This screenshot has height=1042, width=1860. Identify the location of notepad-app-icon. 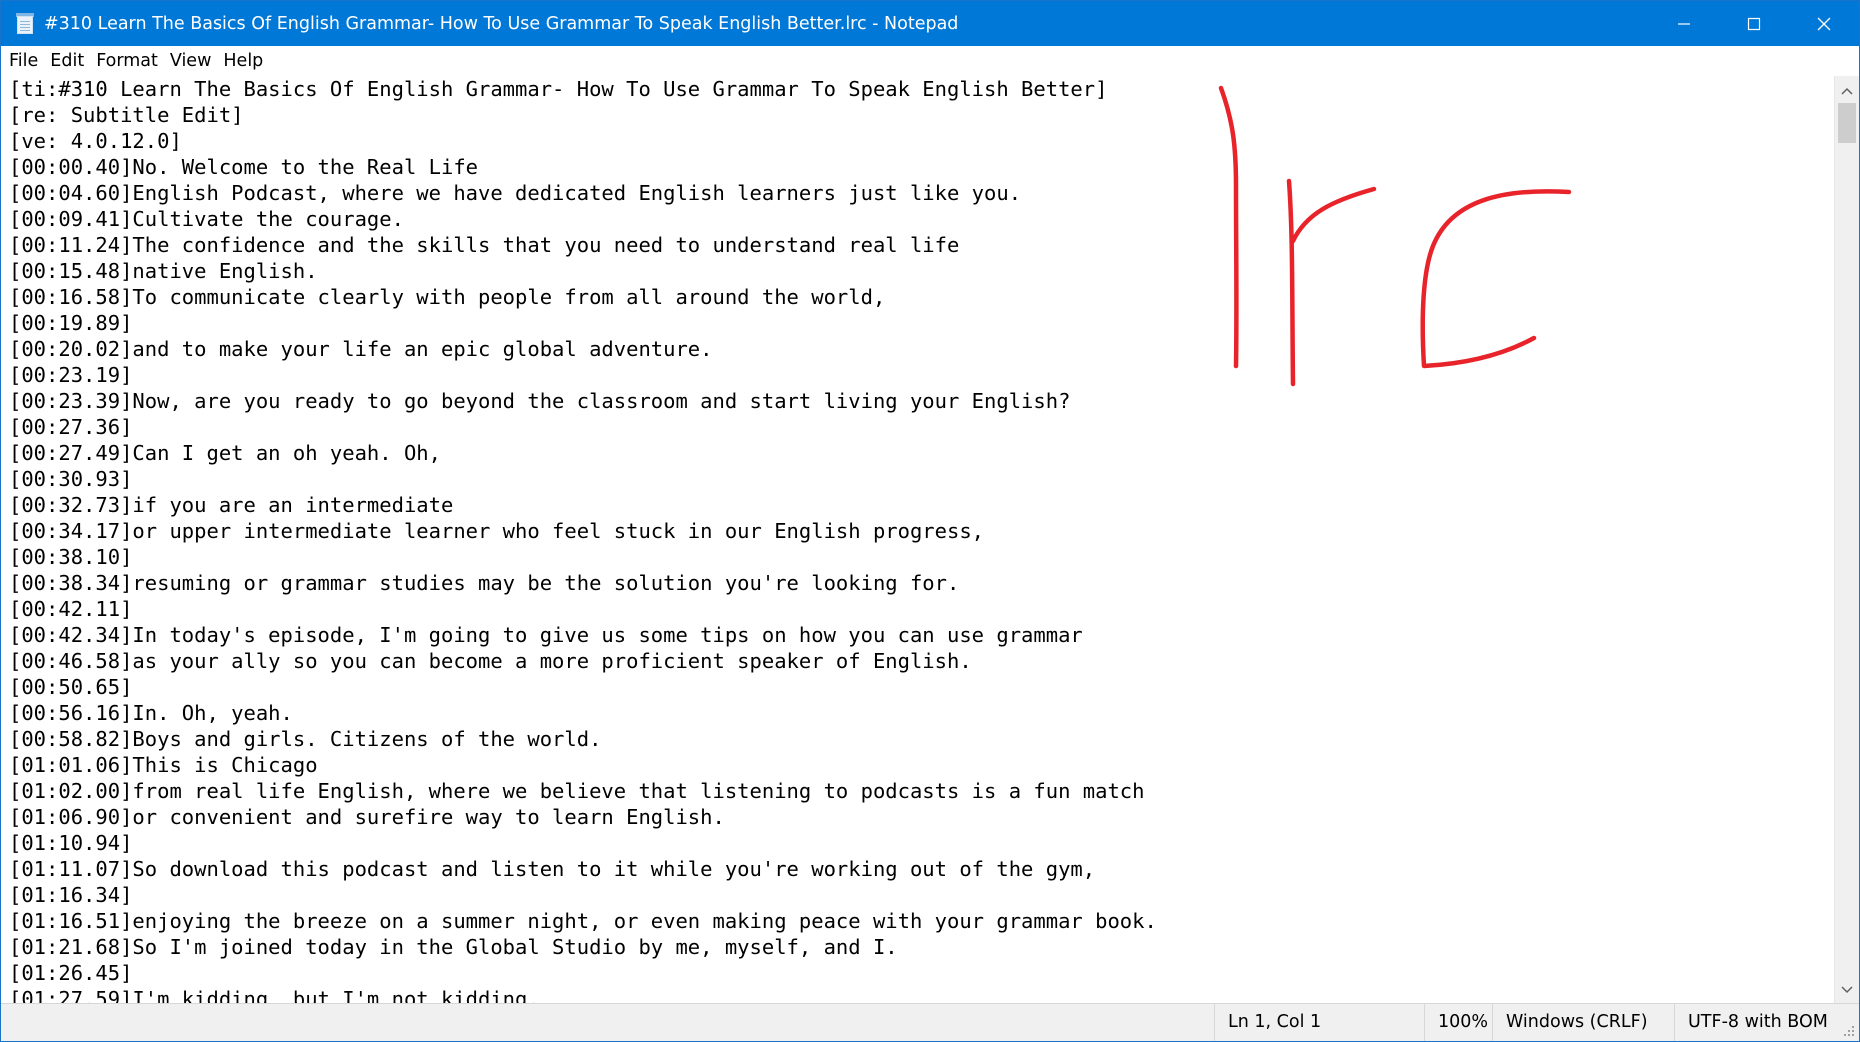
(25, 23).